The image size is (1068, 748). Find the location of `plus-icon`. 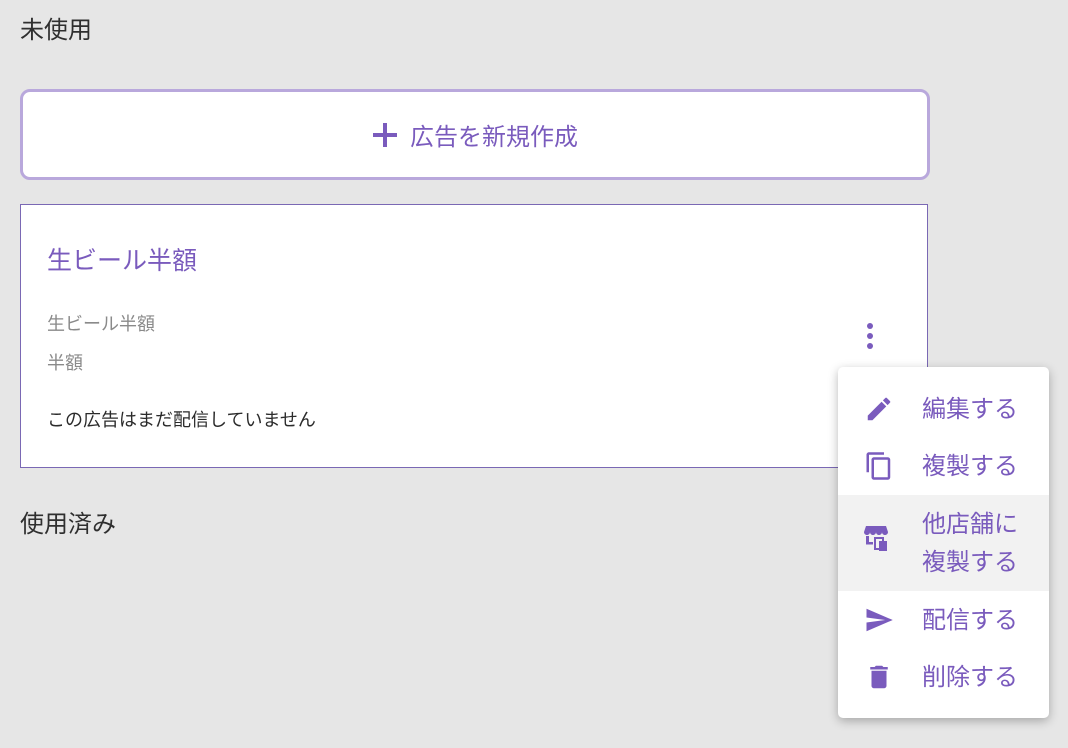

plus-icon is located at coordinates (385, 135).